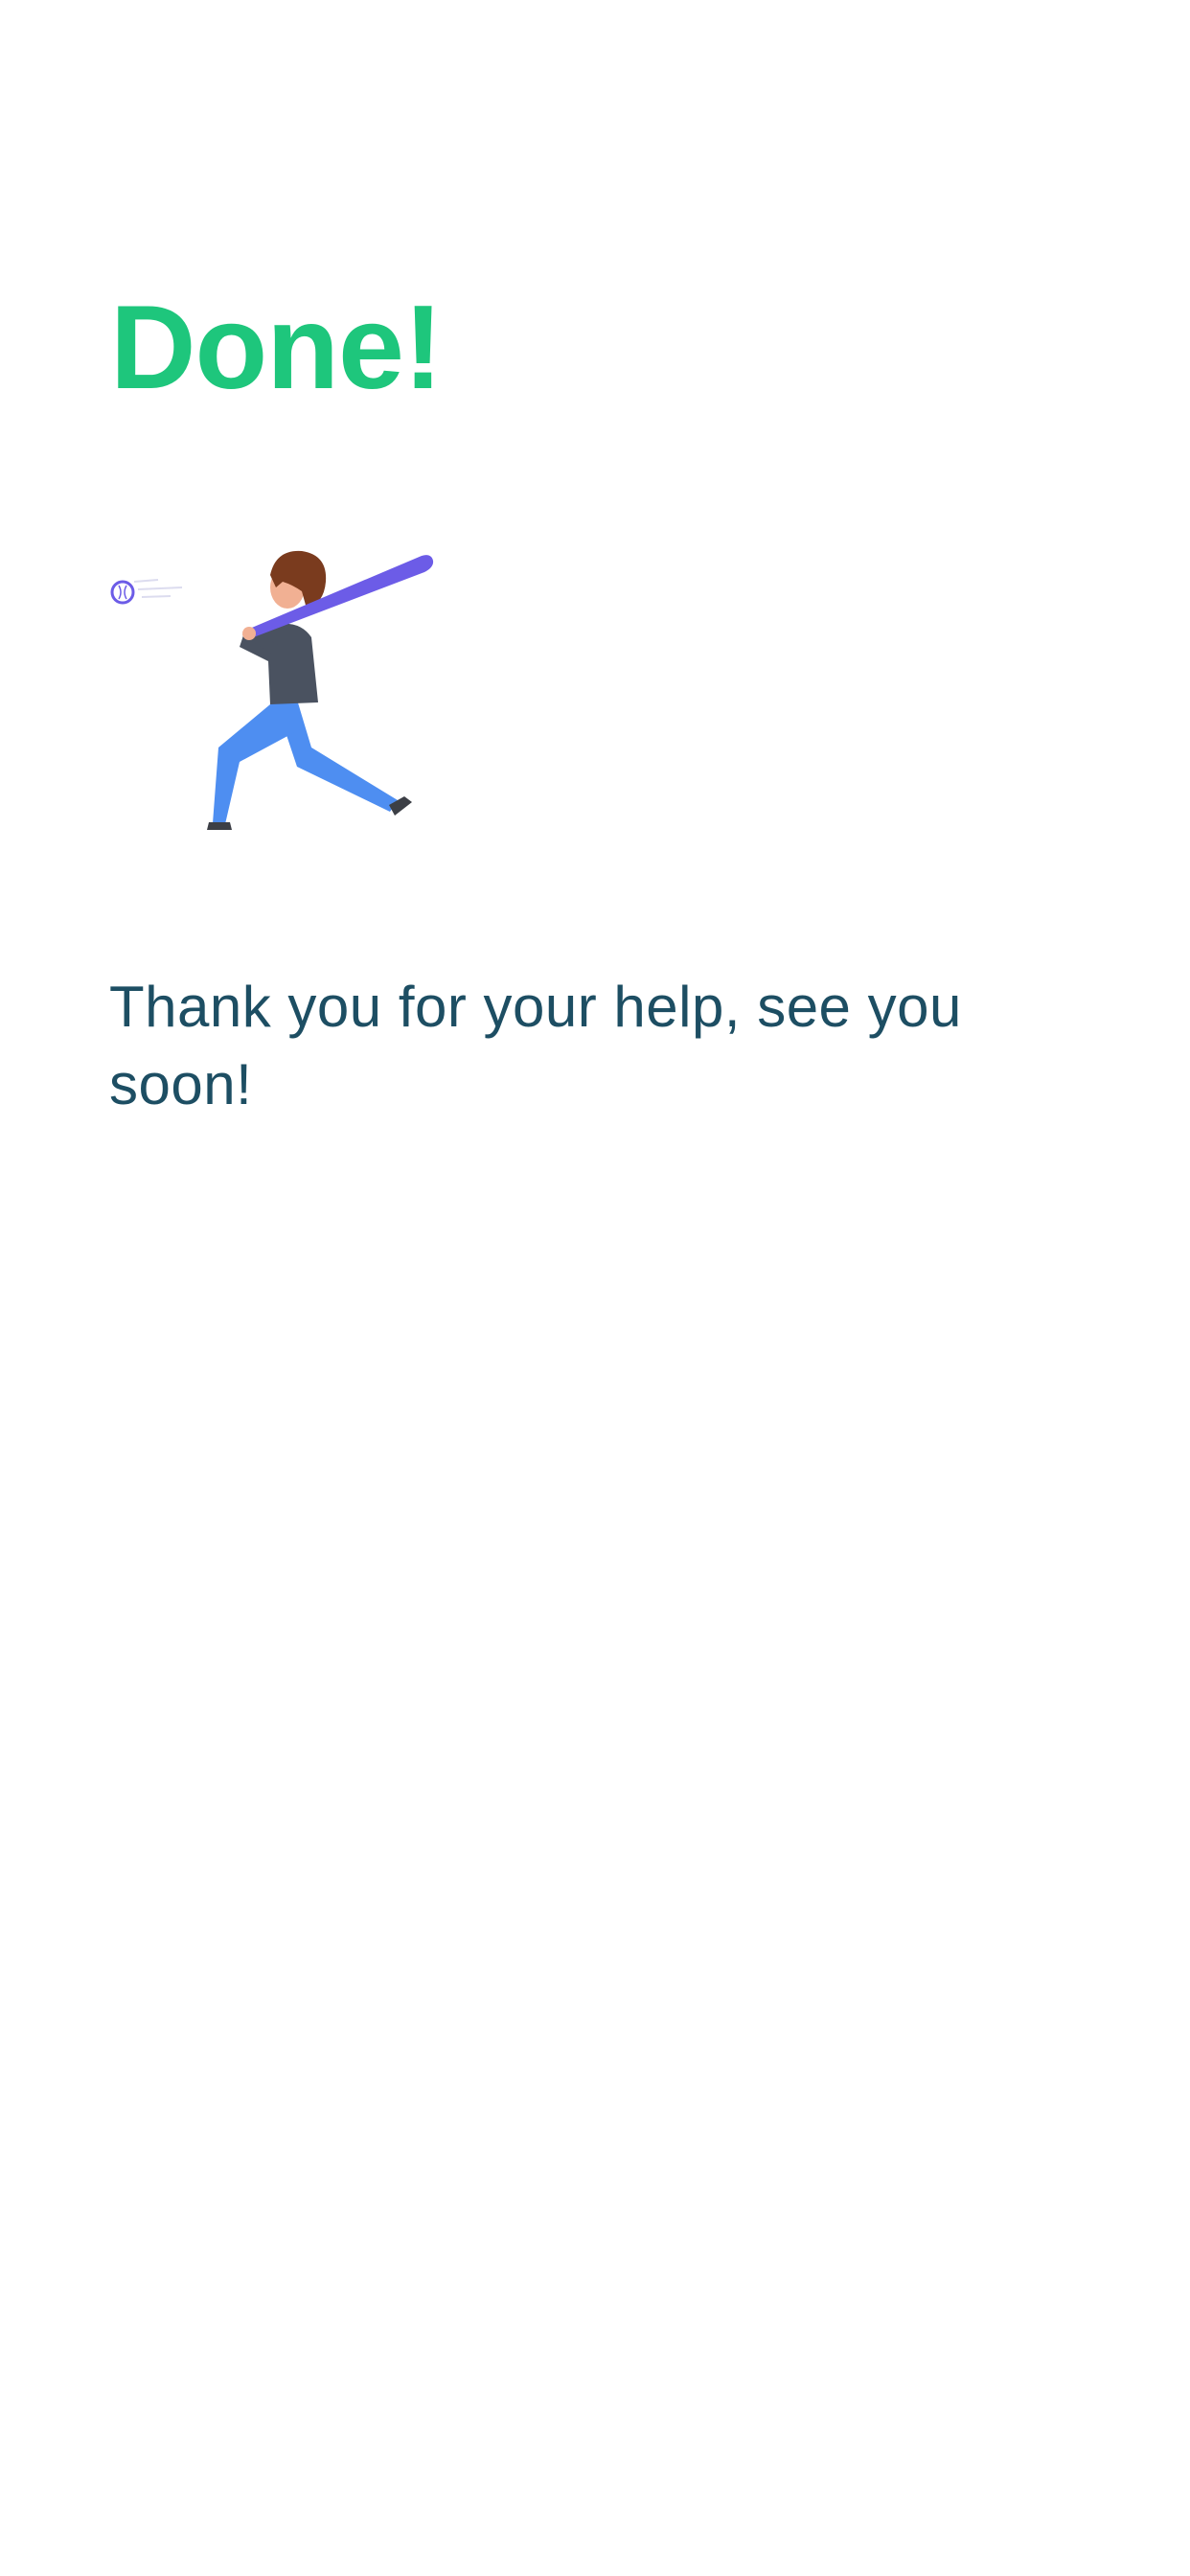 The height and width of the screenshot is (2576, 1190). What do you see at coordinates (536, 1045) in the screenshot?
I see `thank-you-message: Thank you for your help, see you soon!` at bounding box center [536, 1045].